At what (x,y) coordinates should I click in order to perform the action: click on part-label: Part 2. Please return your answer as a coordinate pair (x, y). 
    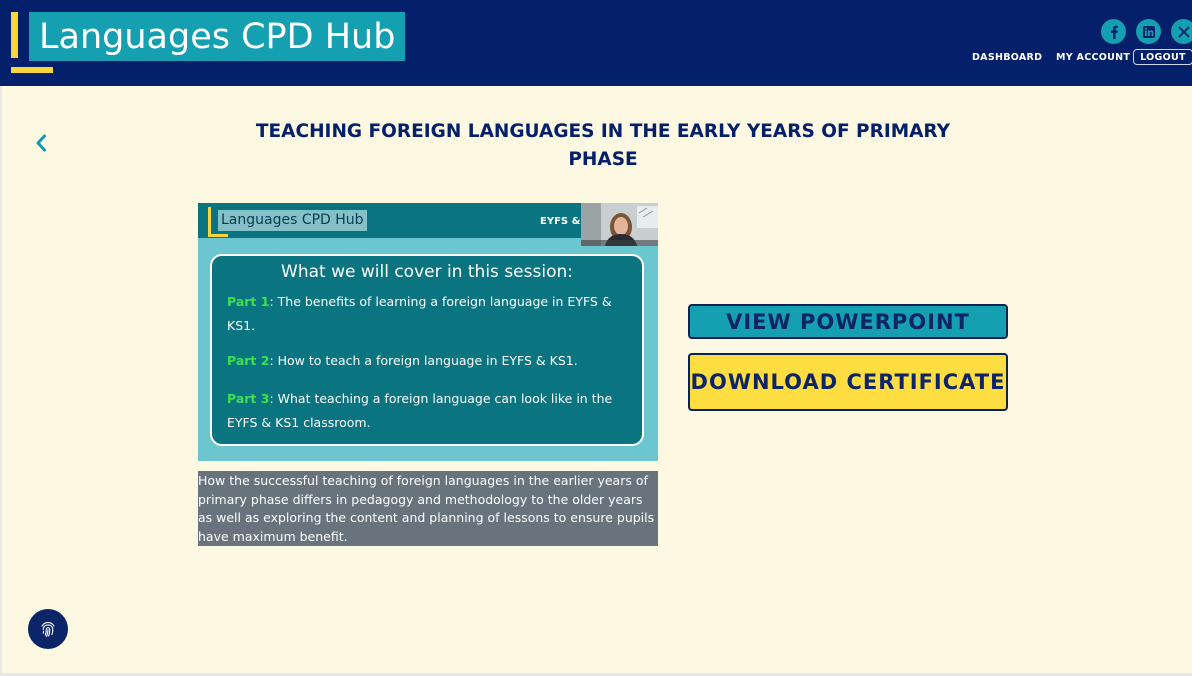
    Looking at the image, I should click on (248, 360).